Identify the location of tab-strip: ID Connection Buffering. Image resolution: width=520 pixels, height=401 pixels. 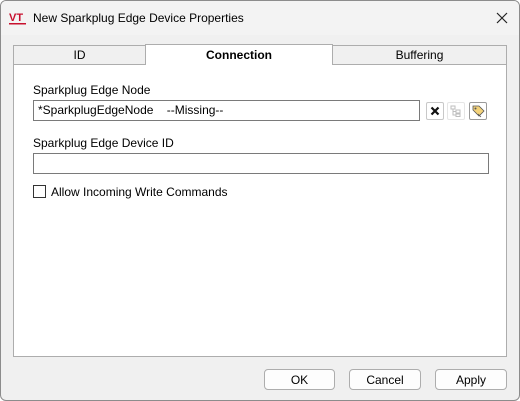
(260, 54).